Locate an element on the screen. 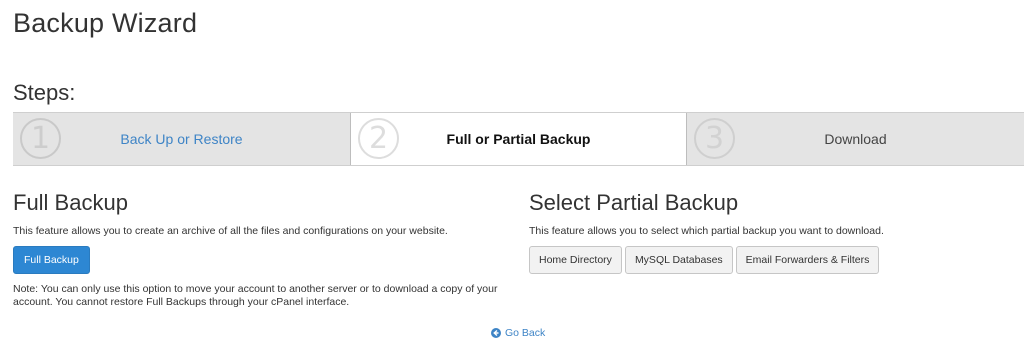 This screenshot has height=349, width=1024. go-back-label: Go Back is located at coordinates (525, 333).